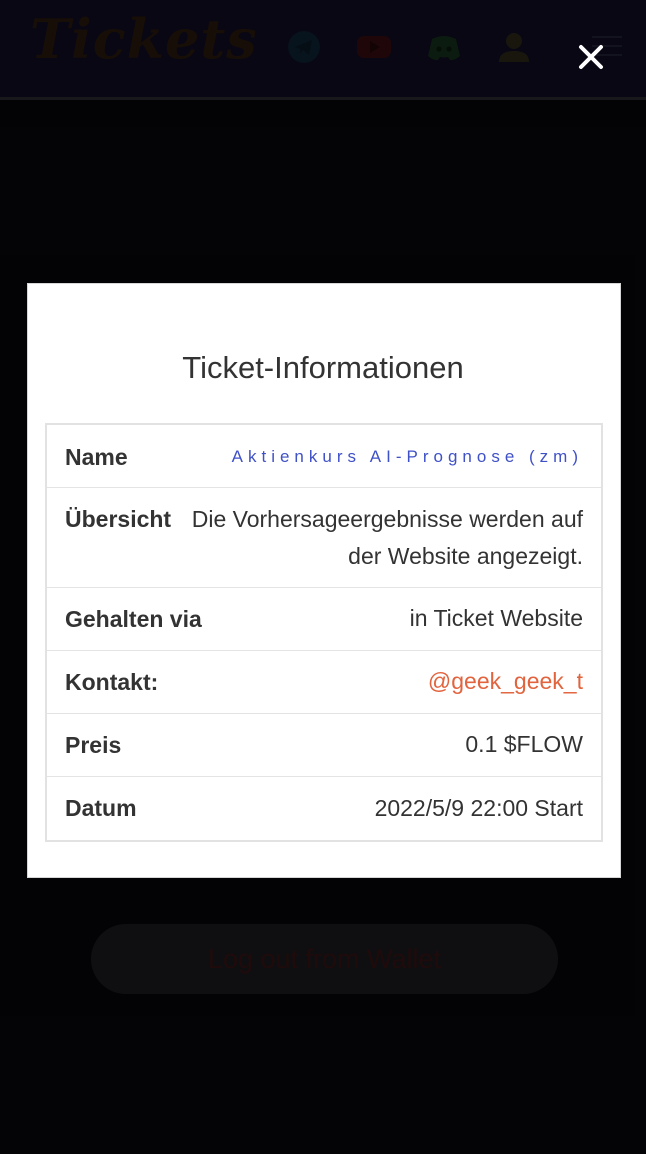 This screenshot has width=646, height=1154. Describe the element at coordinates (323, 367) in the screenshot. I see `modal-title: Ticket-Informationen` at that location.